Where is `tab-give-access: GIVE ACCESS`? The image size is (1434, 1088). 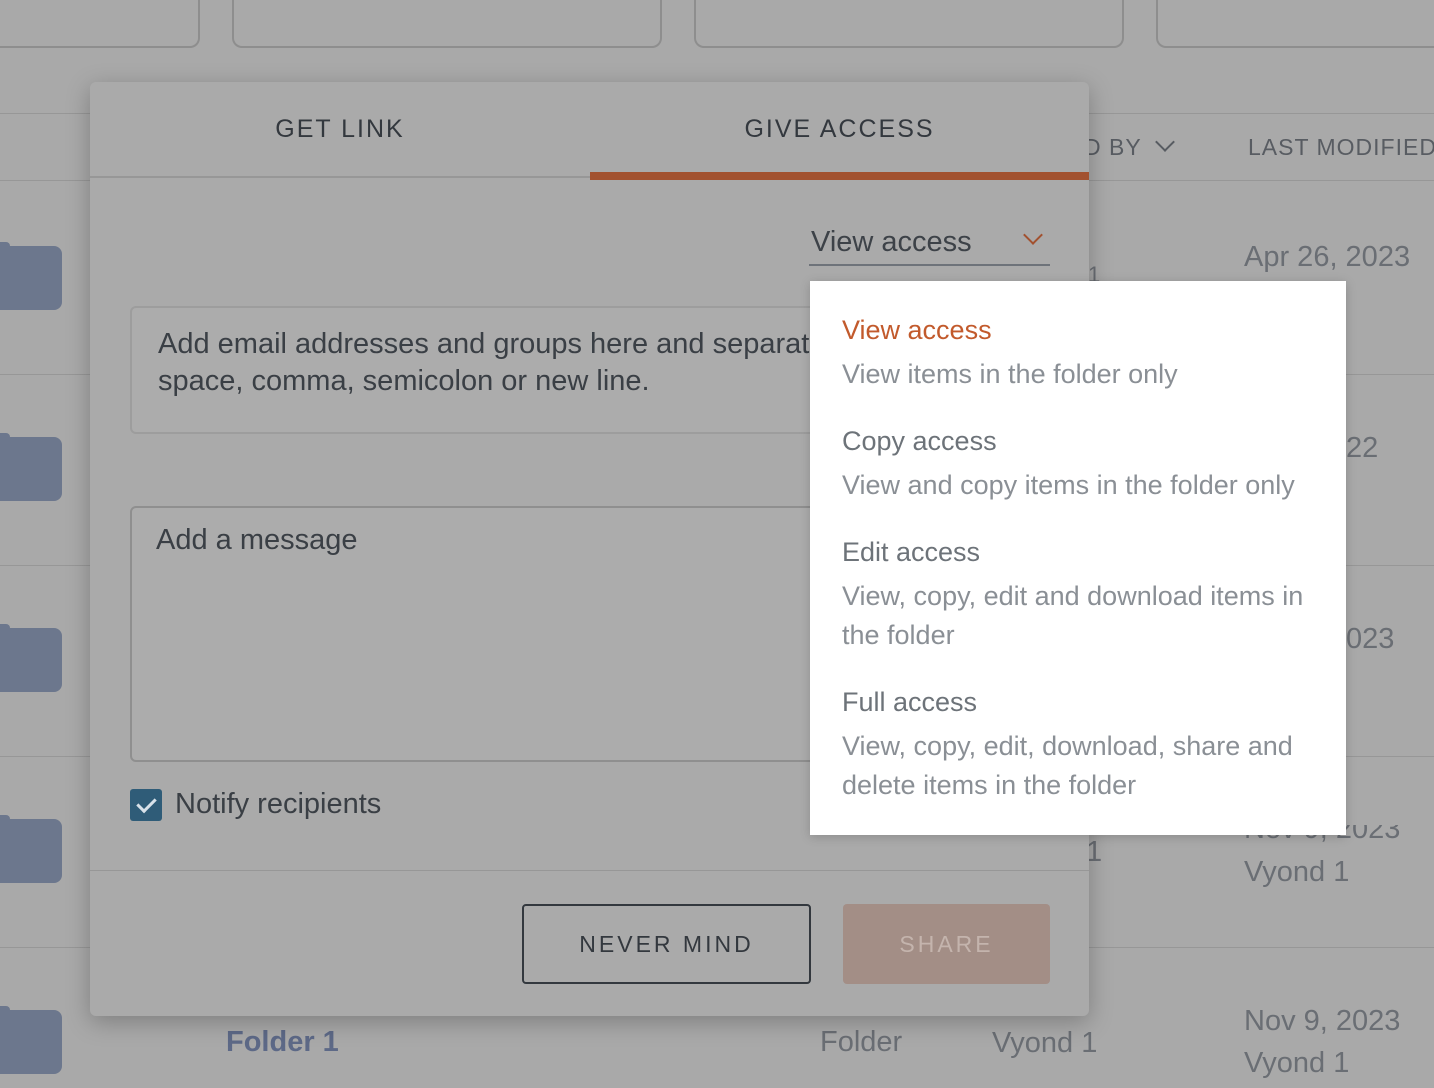
tab-give-access: GIVE ACCESS is located at coordinates (839, 131).